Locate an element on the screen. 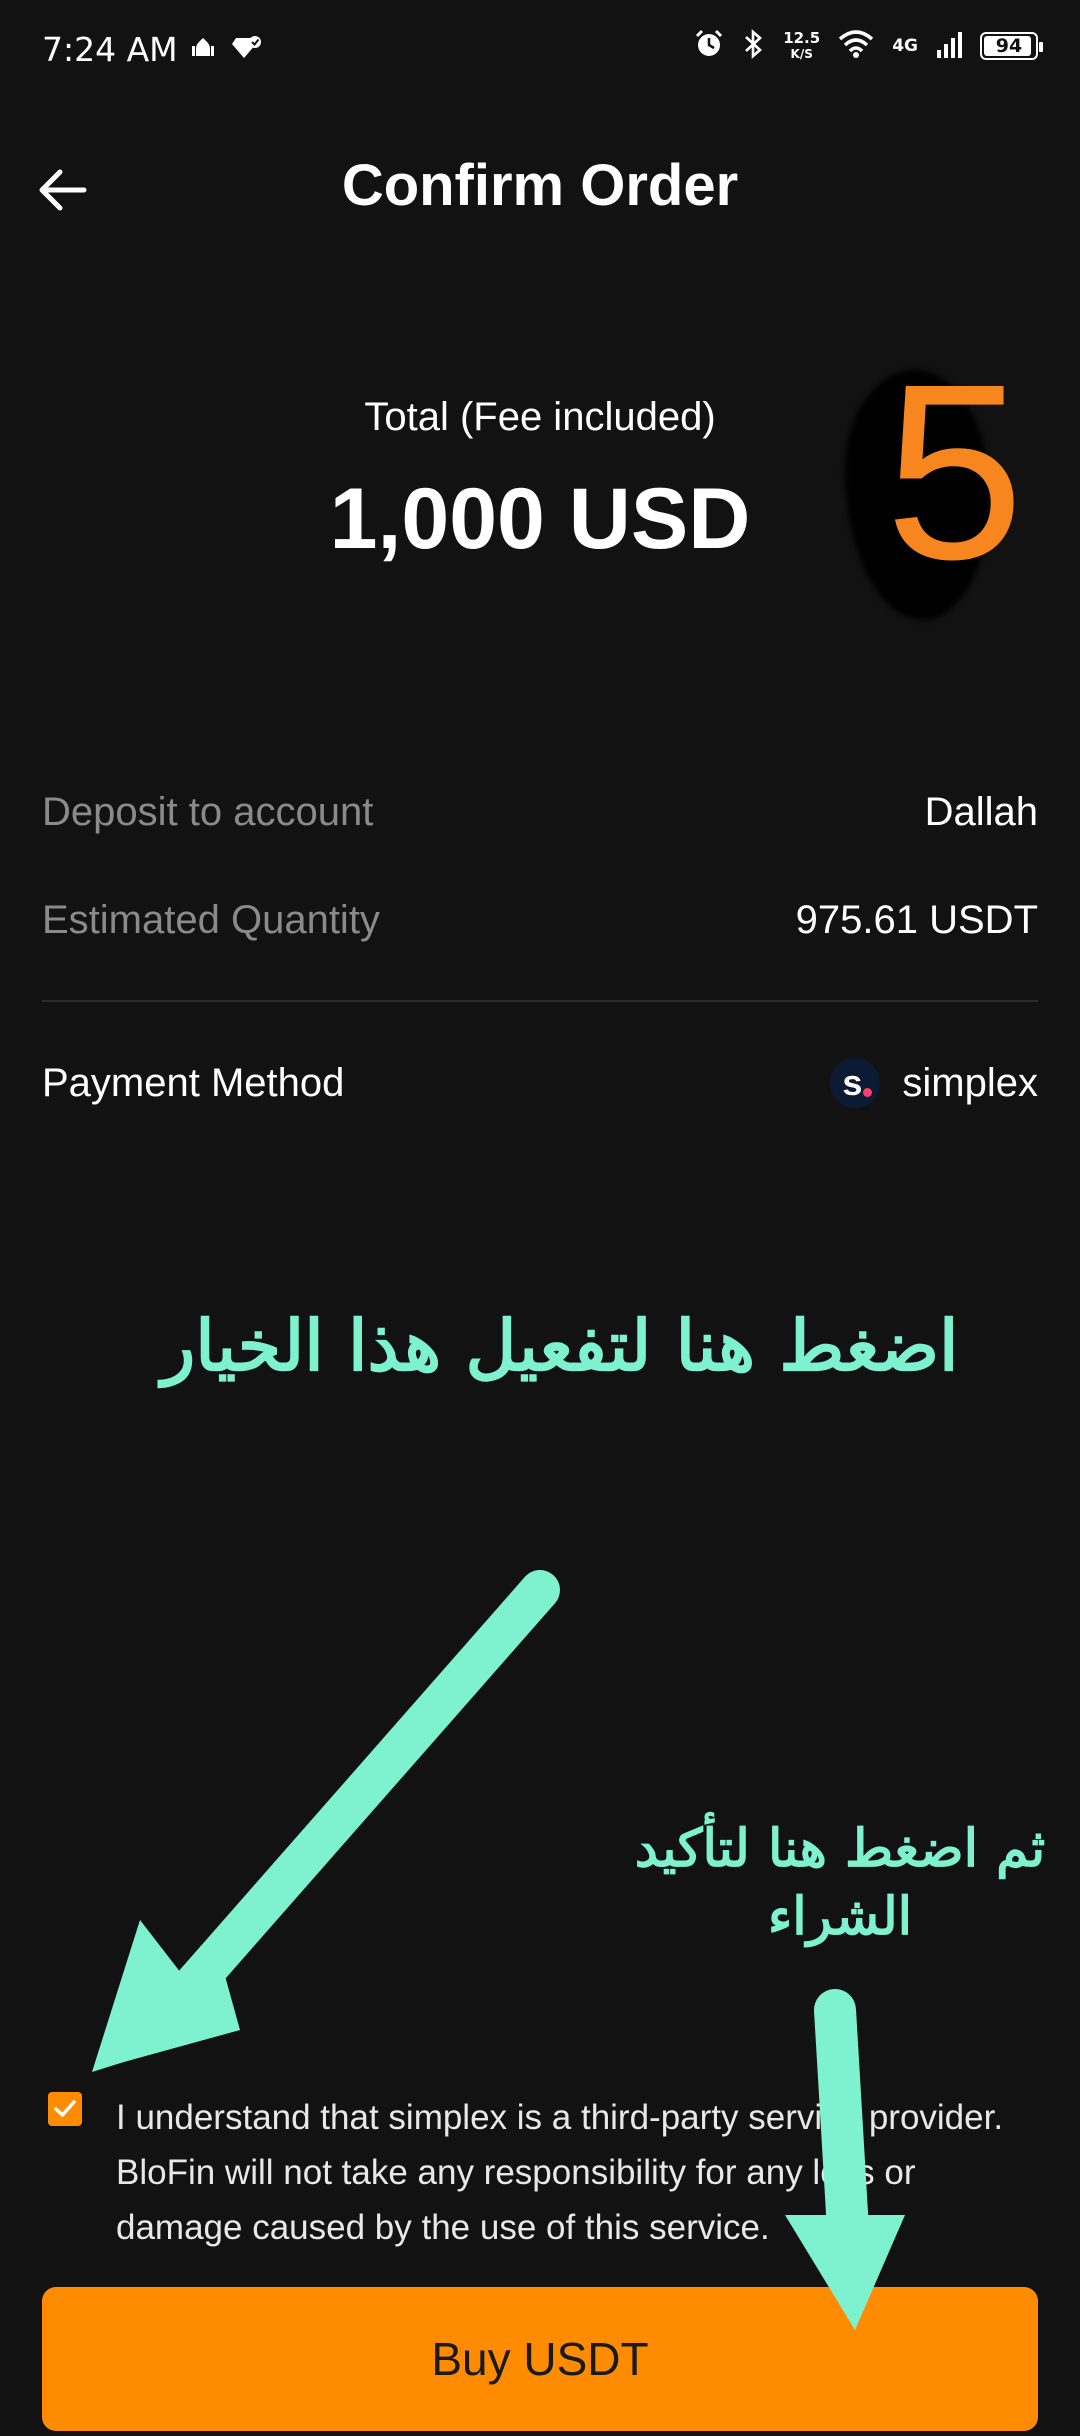 The width and height of the screenshot is (1080, 2436). deposit-label: Deposit to account is located at coordinates (208, 812).